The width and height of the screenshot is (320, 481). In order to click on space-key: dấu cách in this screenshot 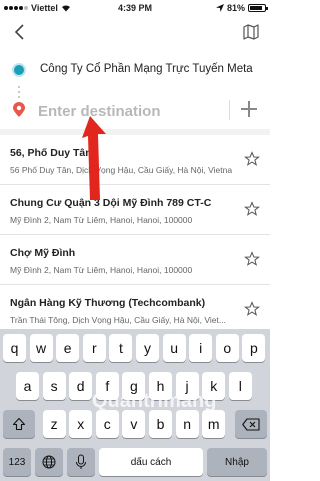, I will do `click(151, 462)`.